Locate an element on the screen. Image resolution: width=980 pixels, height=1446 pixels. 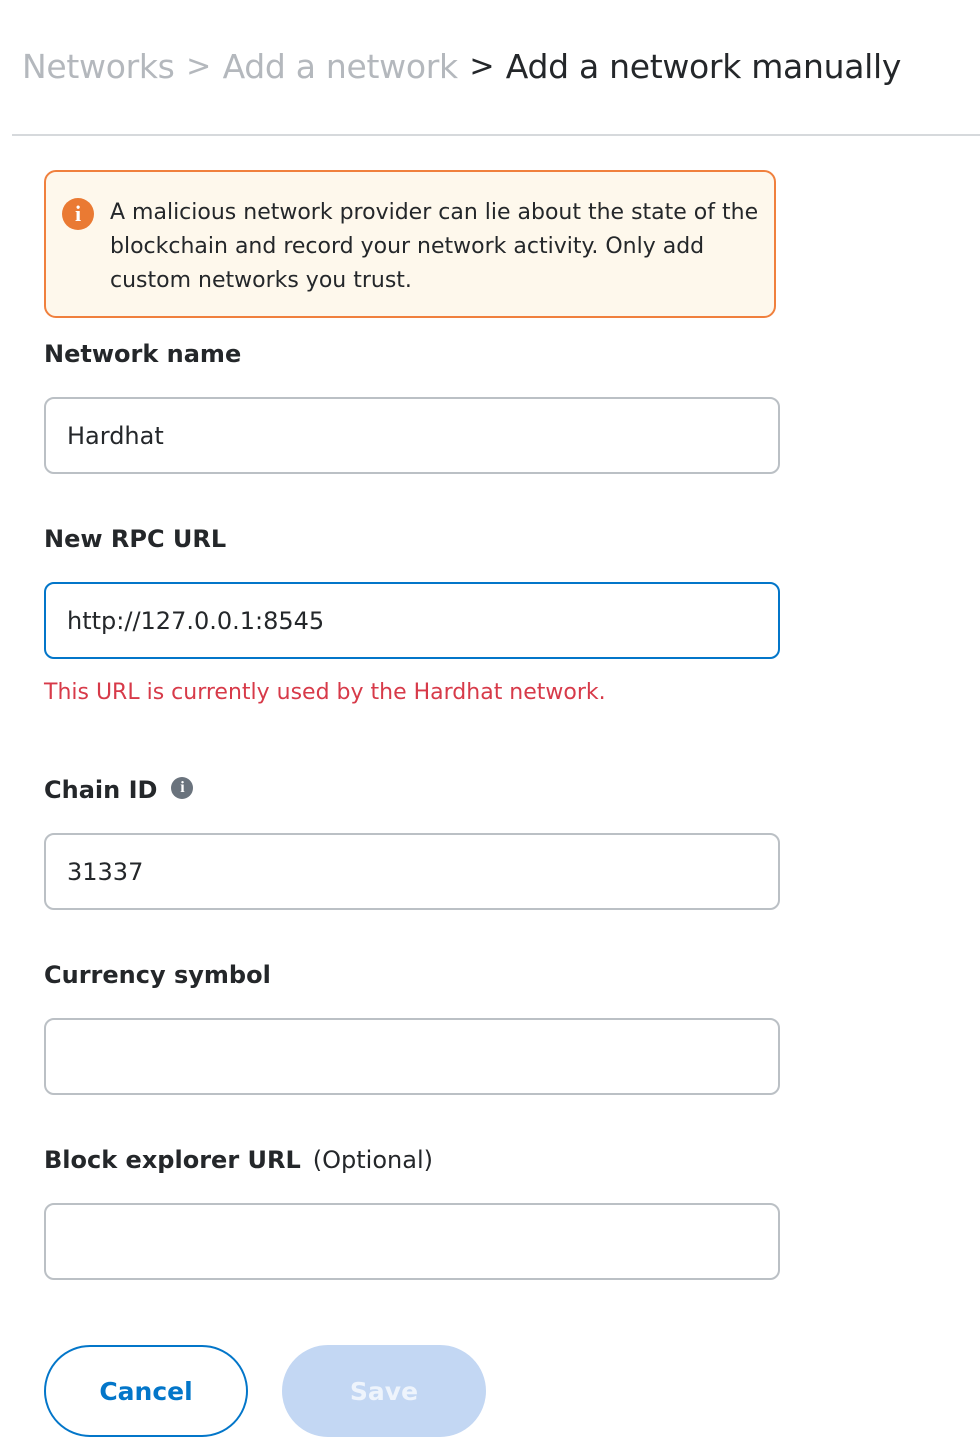
block-explorer-label: Block explorer URL is located at coordinates (172, 1160).